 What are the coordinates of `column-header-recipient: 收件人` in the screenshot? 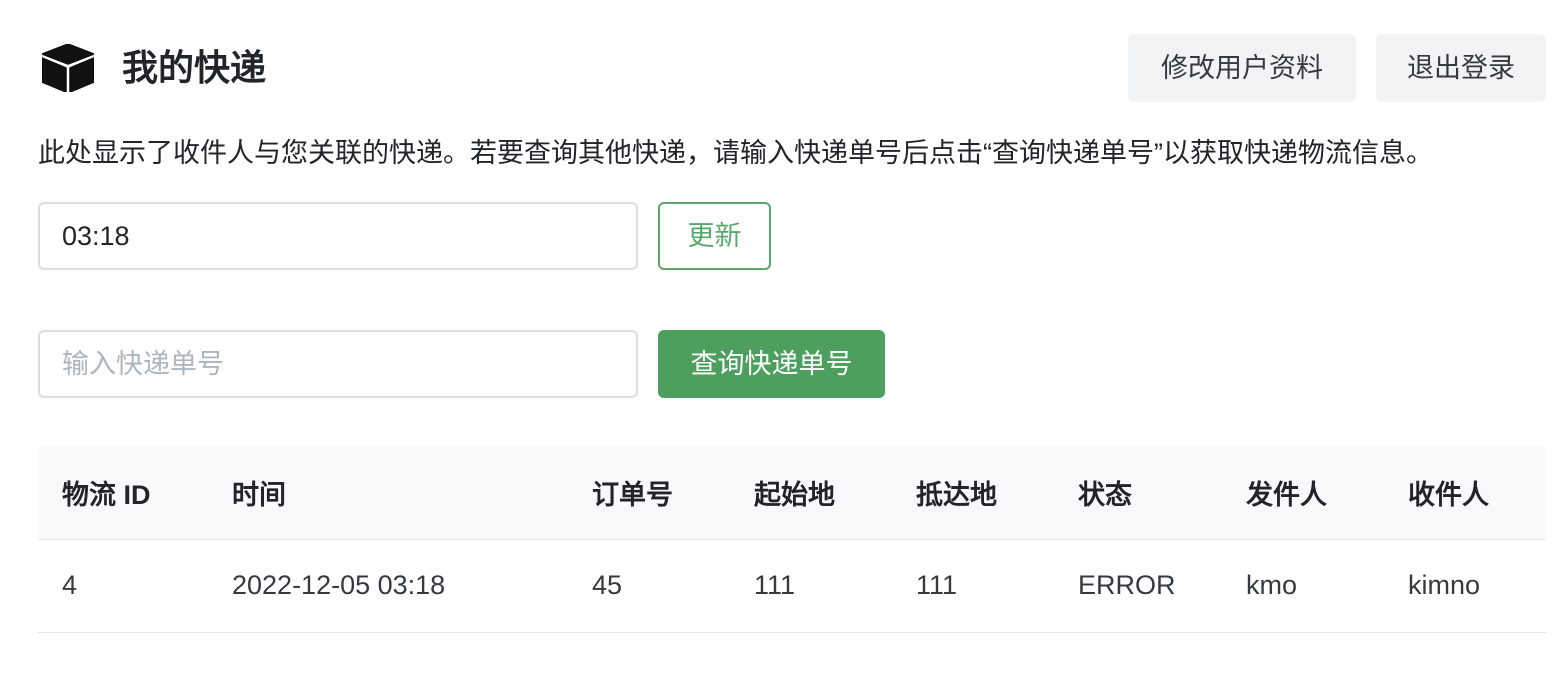 It's located at (1465, 493).